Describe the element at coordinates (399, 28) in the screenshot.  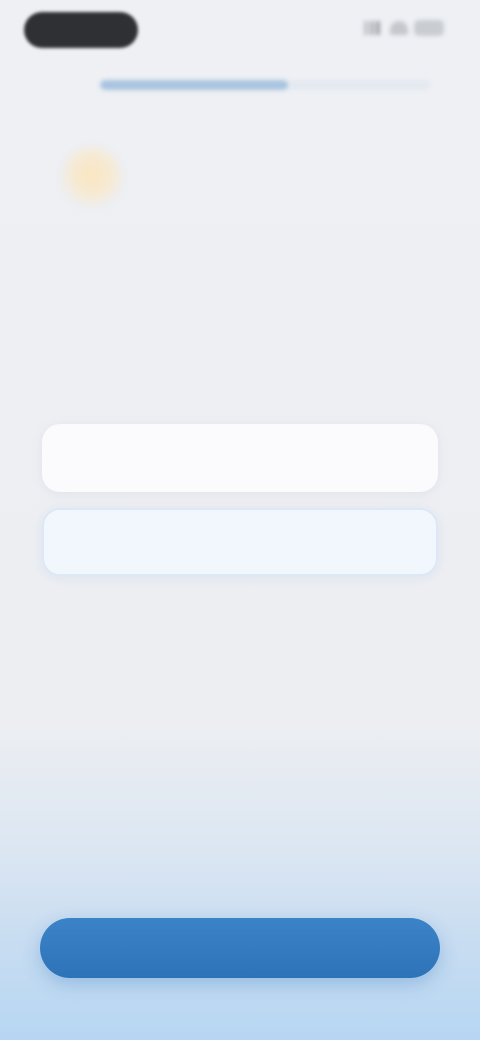
I see `wifi-icon` at that location.